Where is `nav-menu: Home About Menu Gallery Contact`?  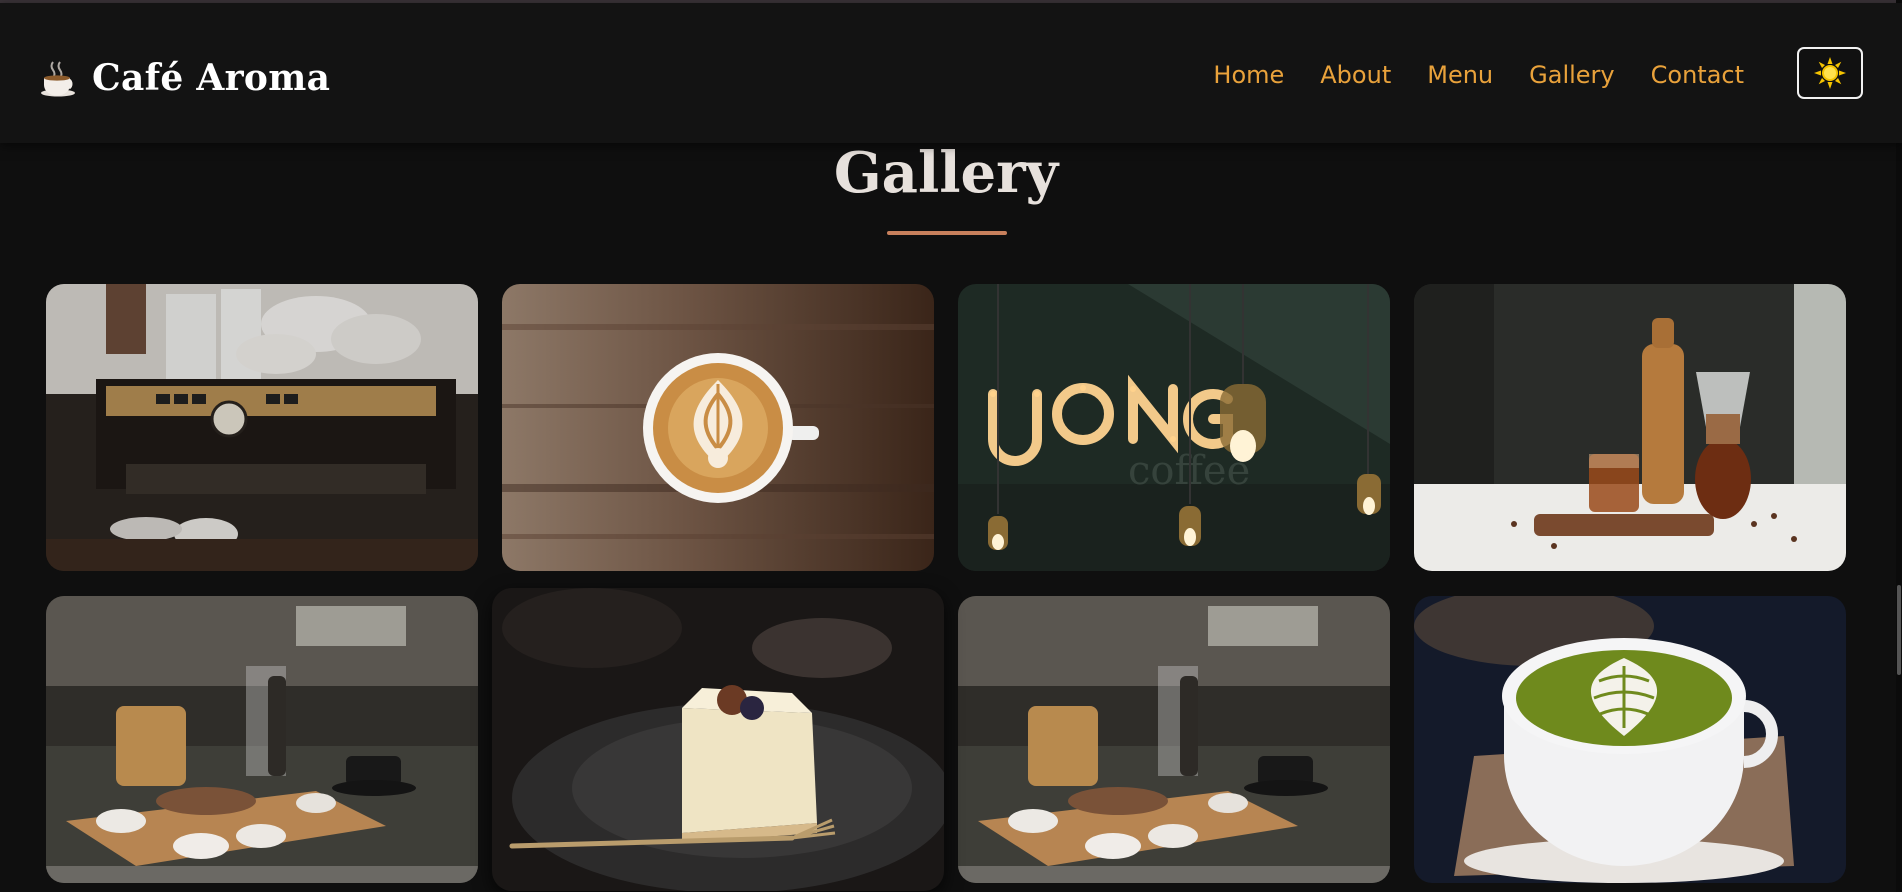 nav-menu: Home About Menu Gallery Contact is located at coordinates (1478, 75).